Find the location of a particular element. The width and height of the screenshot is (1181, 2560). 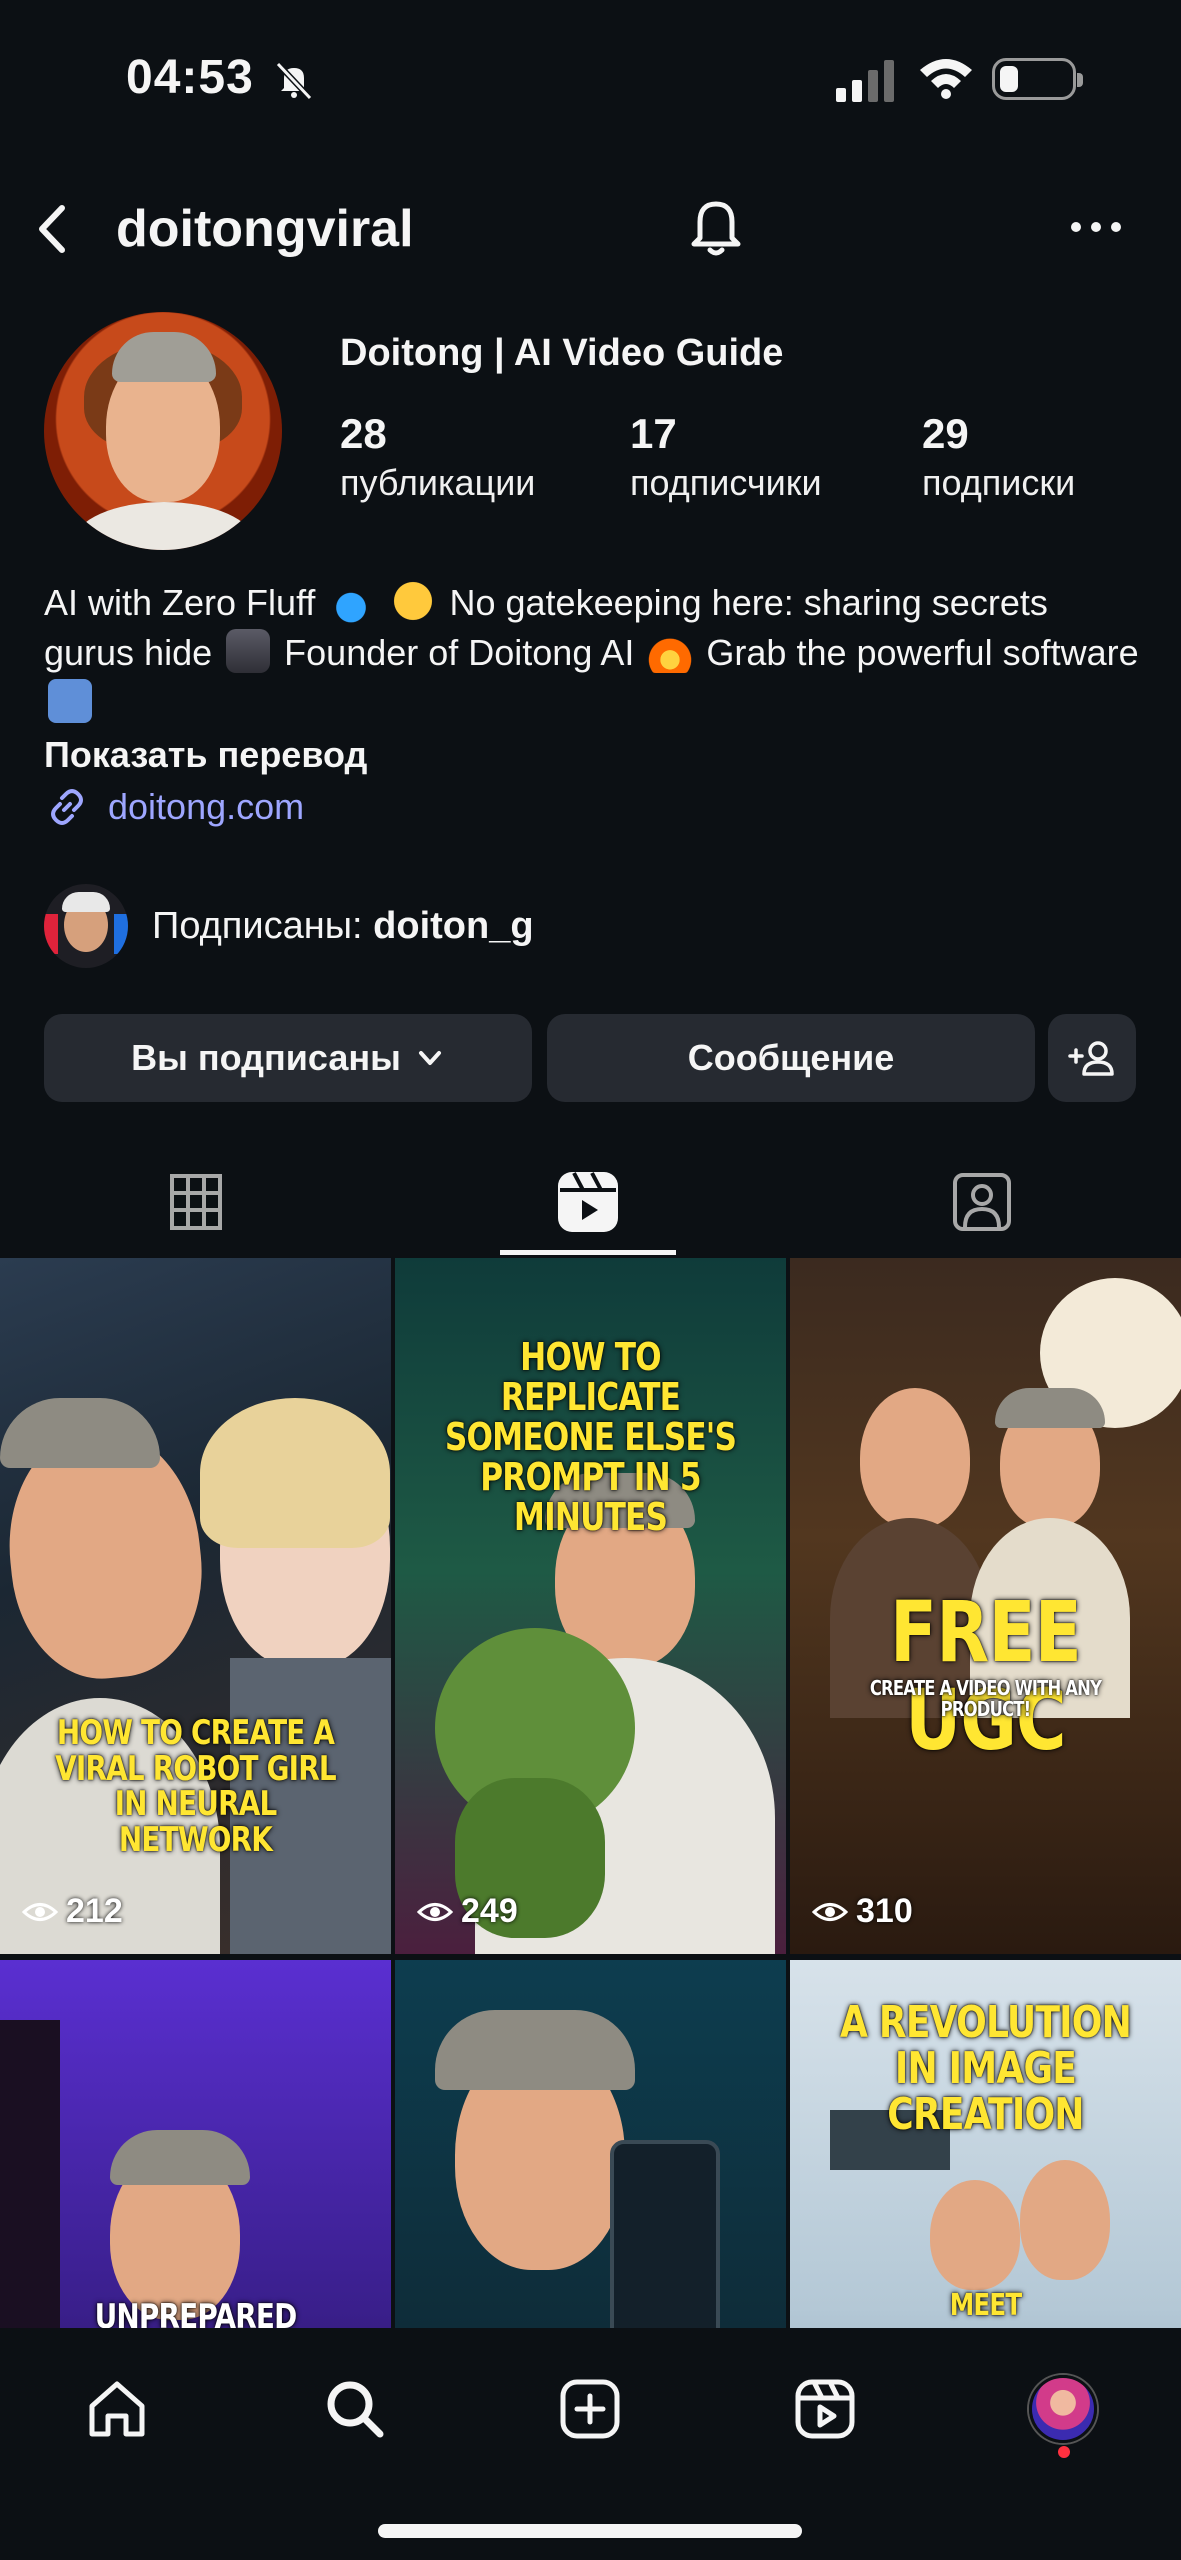

followed-by: Подписаны: doiton_g is located at coordinates (289, 926).